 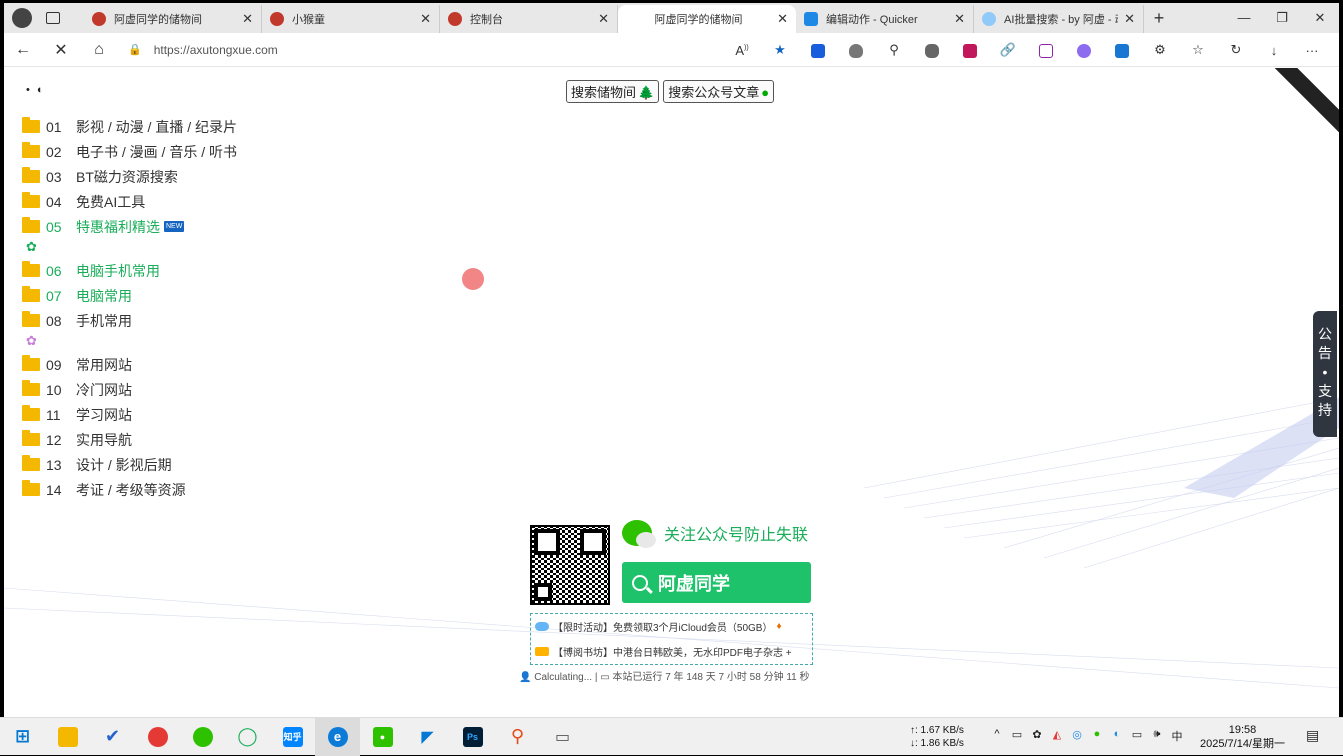 What do you see at coordinates (1117, 736) in the screenshot?
I see `tray-app-icon: ◐` at bounding box center [1117, 736].